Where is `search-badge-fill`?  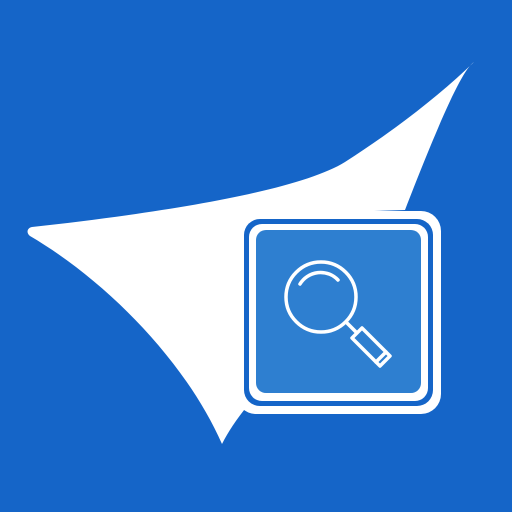 search-badge-fill is located at coordinates (338, 311).